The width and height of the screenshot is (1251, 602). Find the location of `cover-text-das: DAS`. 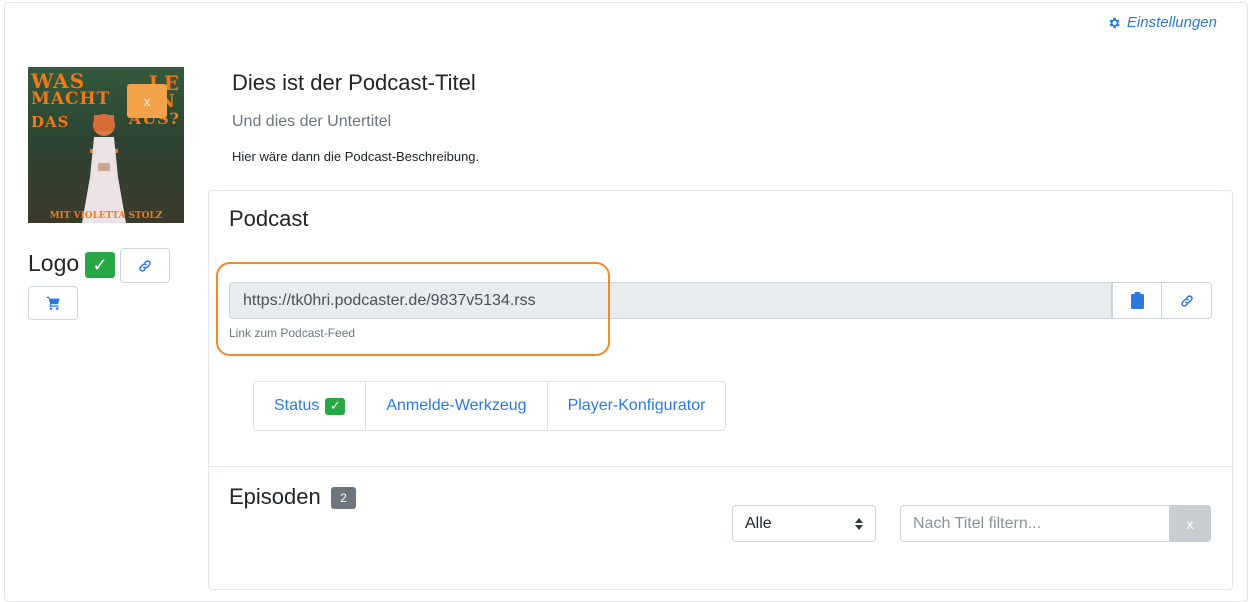

cover-text-das: DAS is located at coordinates (50, 122).